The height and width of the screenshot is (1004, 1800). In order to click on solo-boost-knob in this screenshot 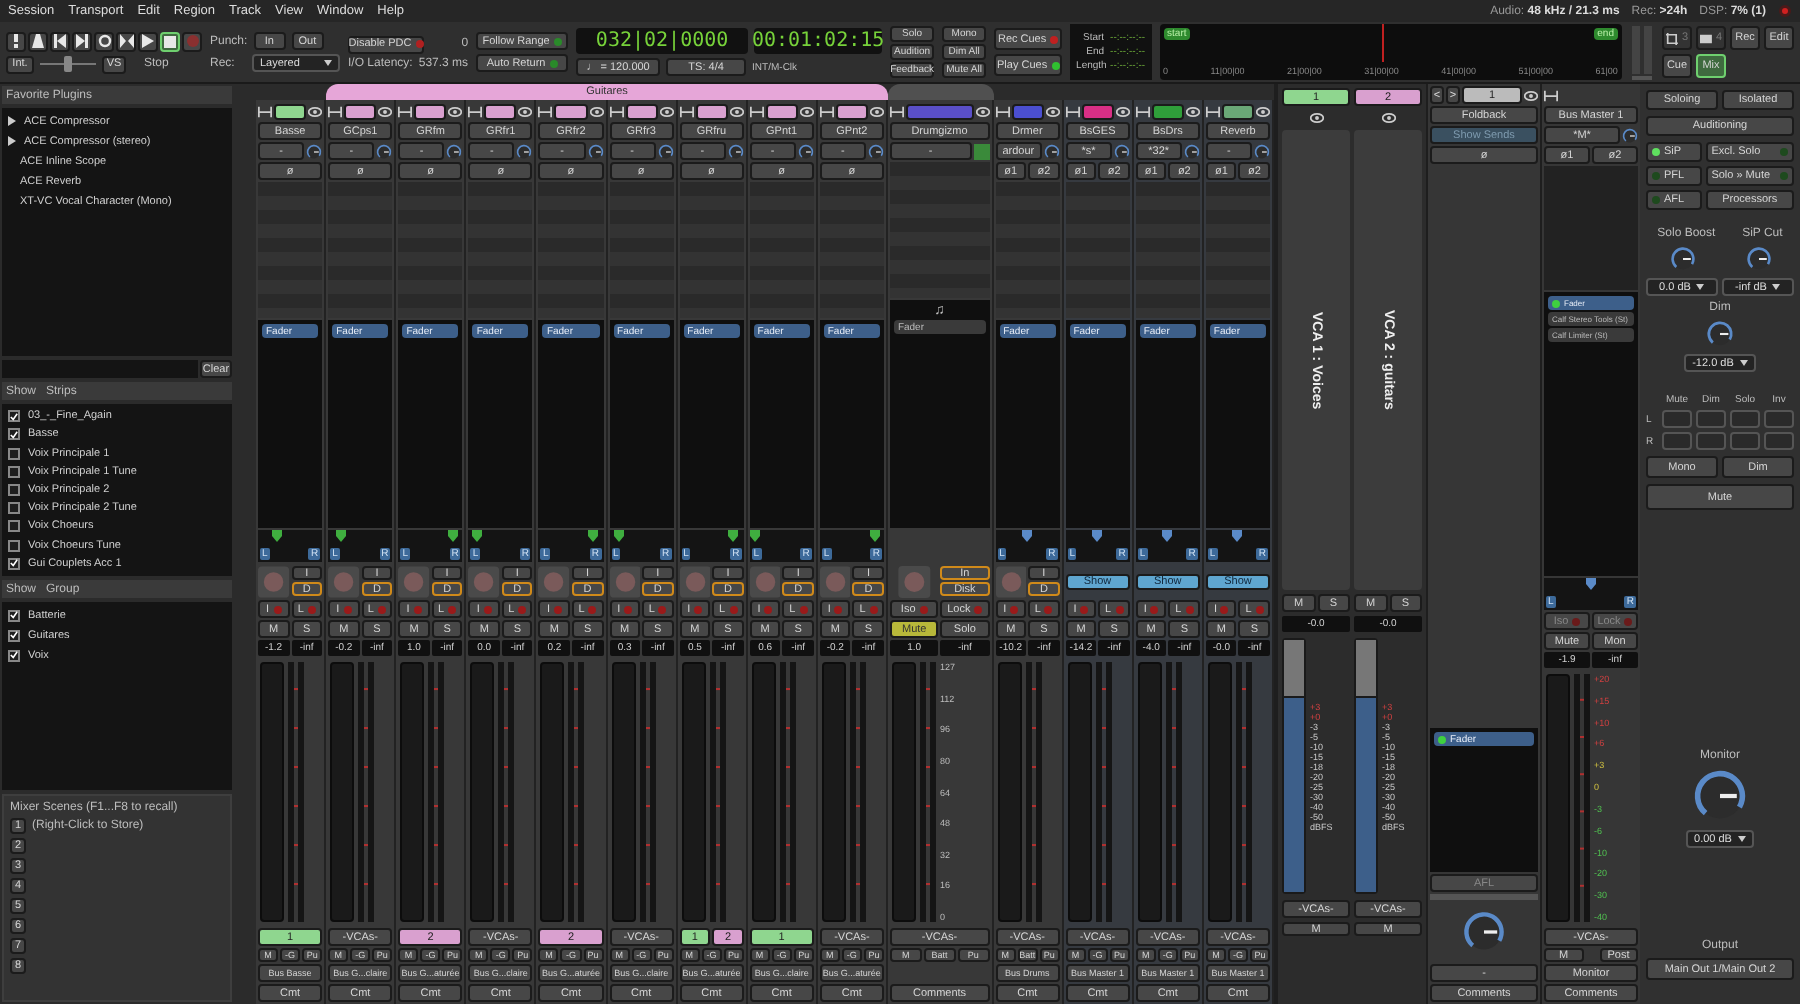, I will do `click(1682, 259)`.